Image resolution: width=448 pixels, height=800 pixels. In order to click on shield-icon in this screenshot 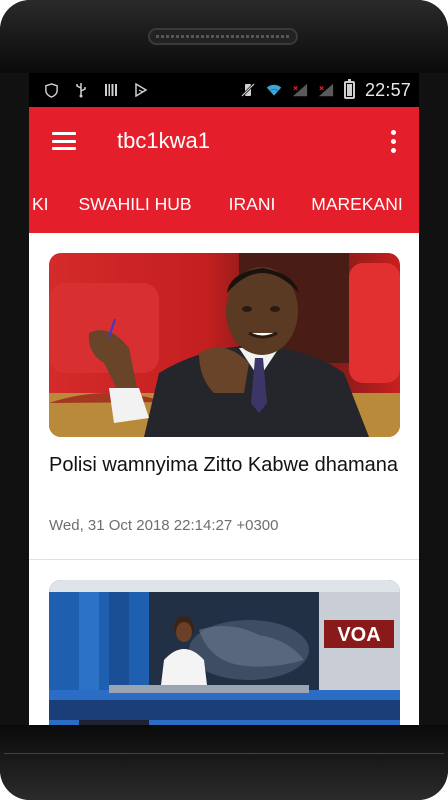, I will do `click(51, 90)`.